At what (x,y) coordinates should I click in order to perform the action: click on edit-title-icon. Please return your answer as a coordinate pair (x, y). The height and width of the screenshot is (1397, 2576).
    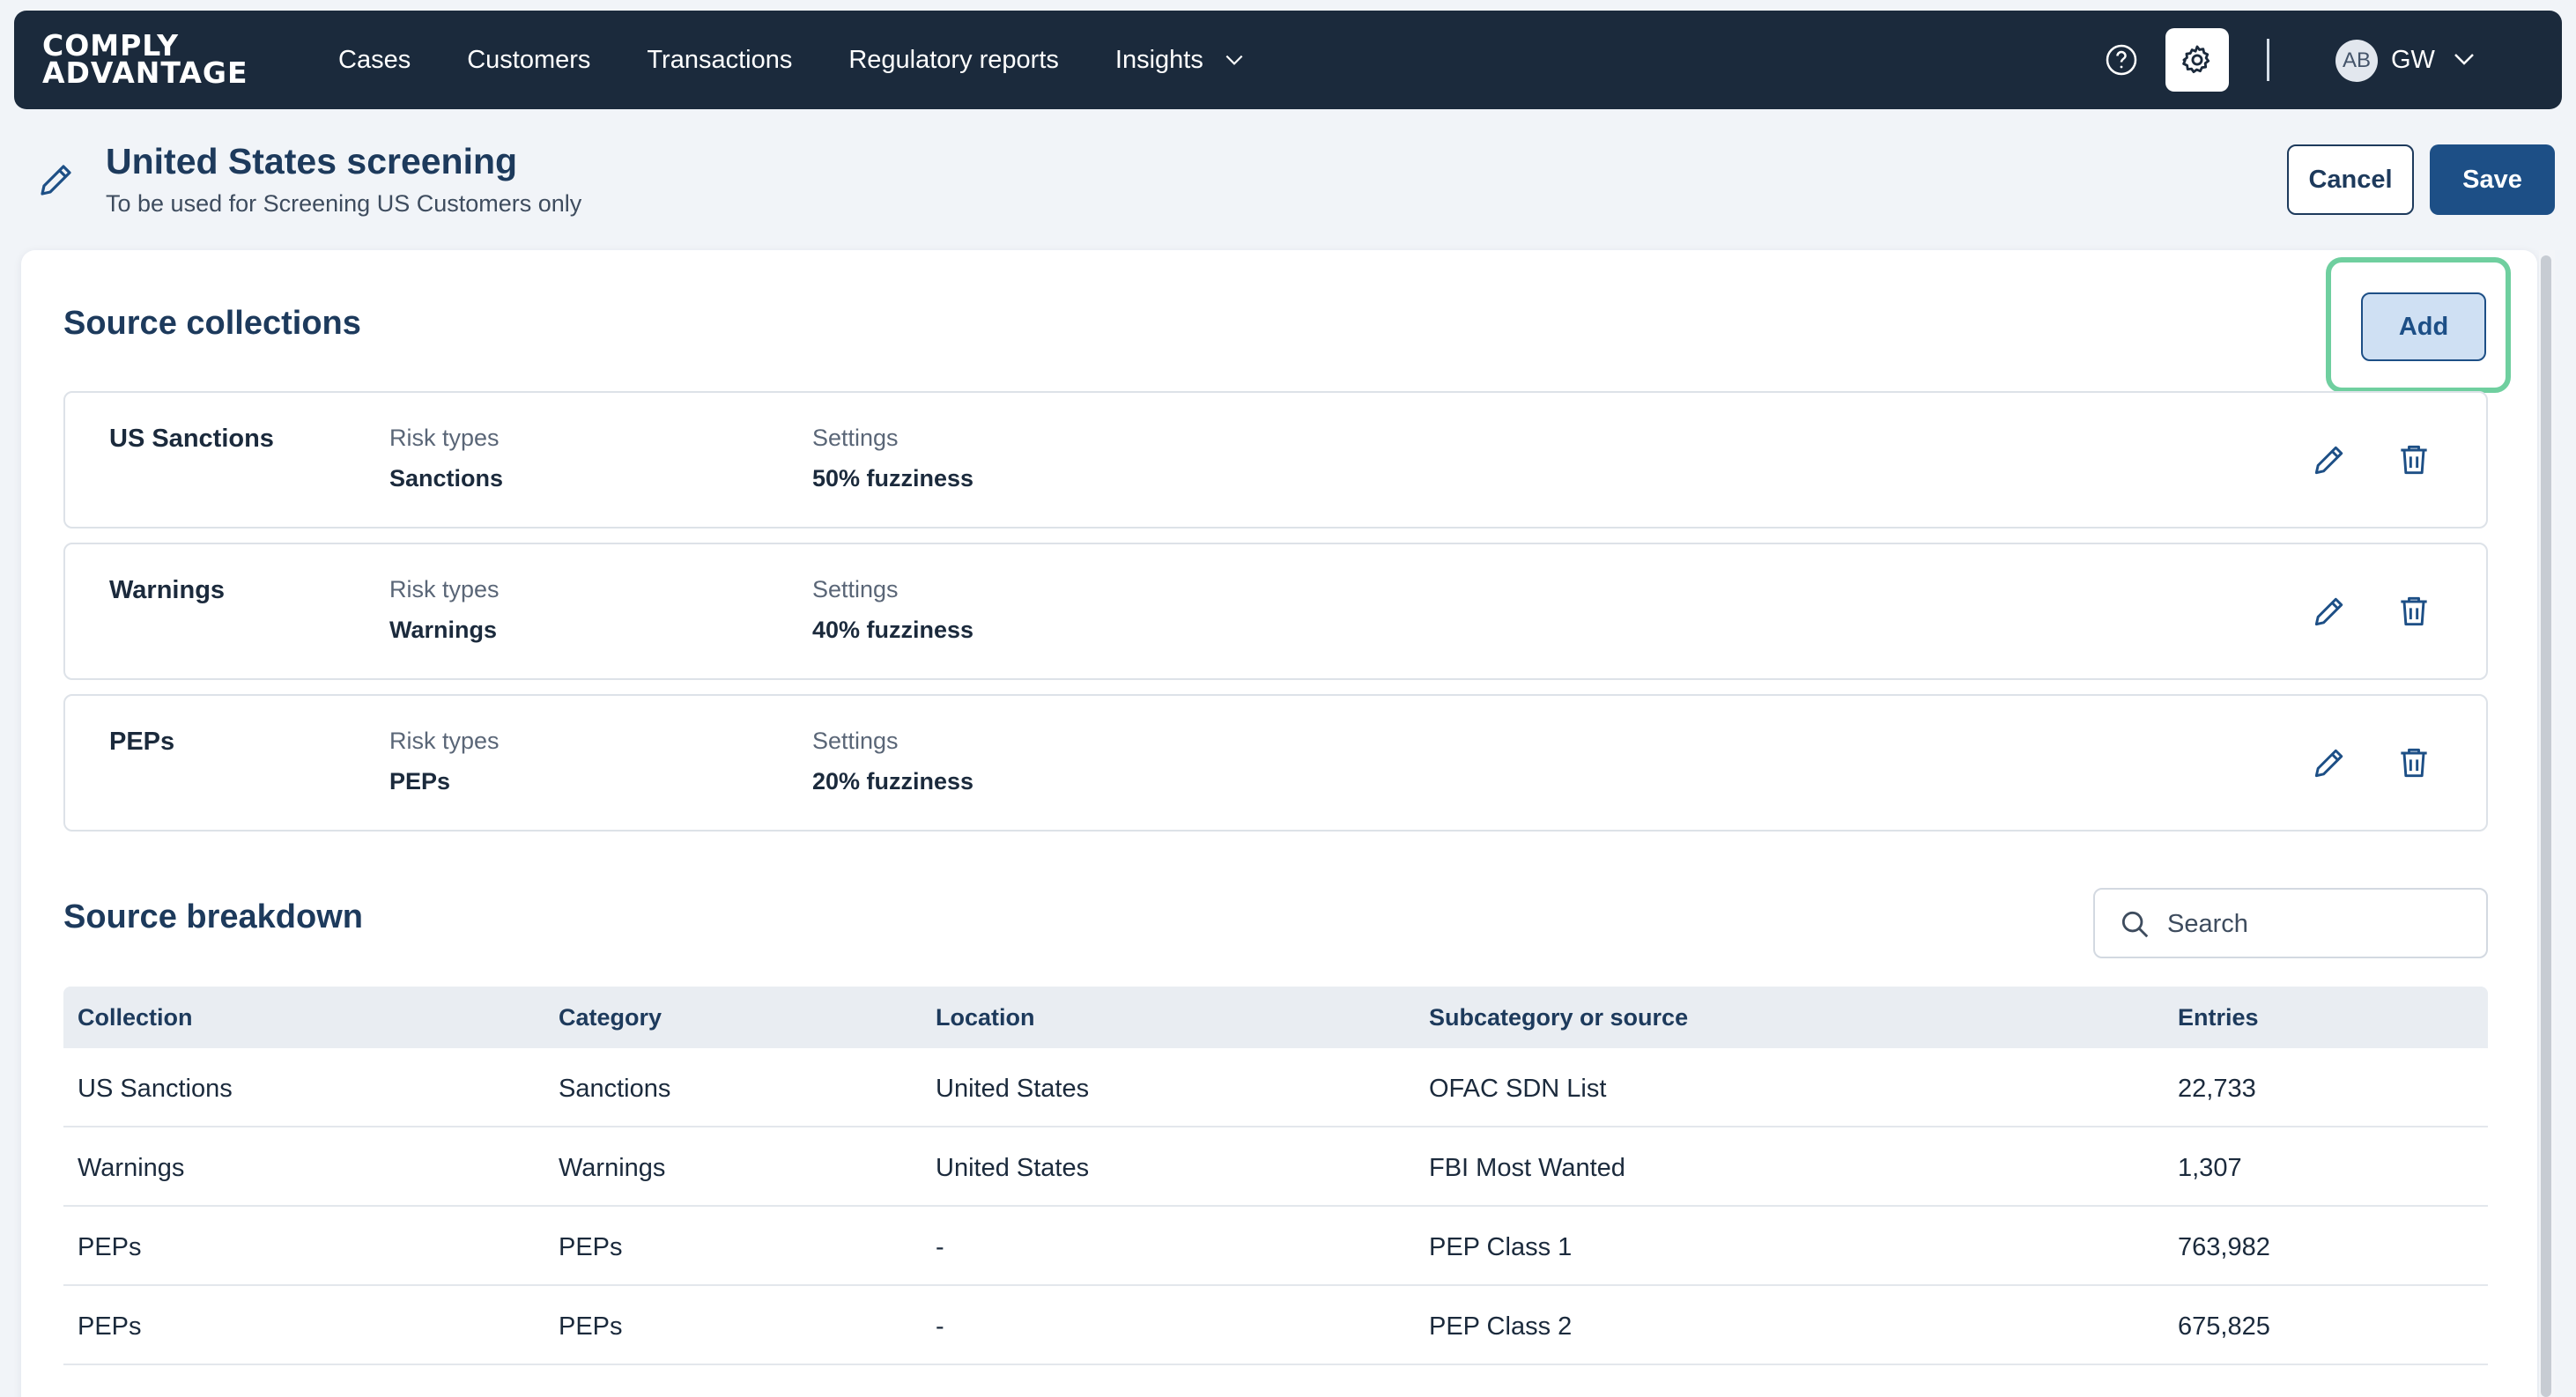
    Looking at the image, I should click on (57, 180).